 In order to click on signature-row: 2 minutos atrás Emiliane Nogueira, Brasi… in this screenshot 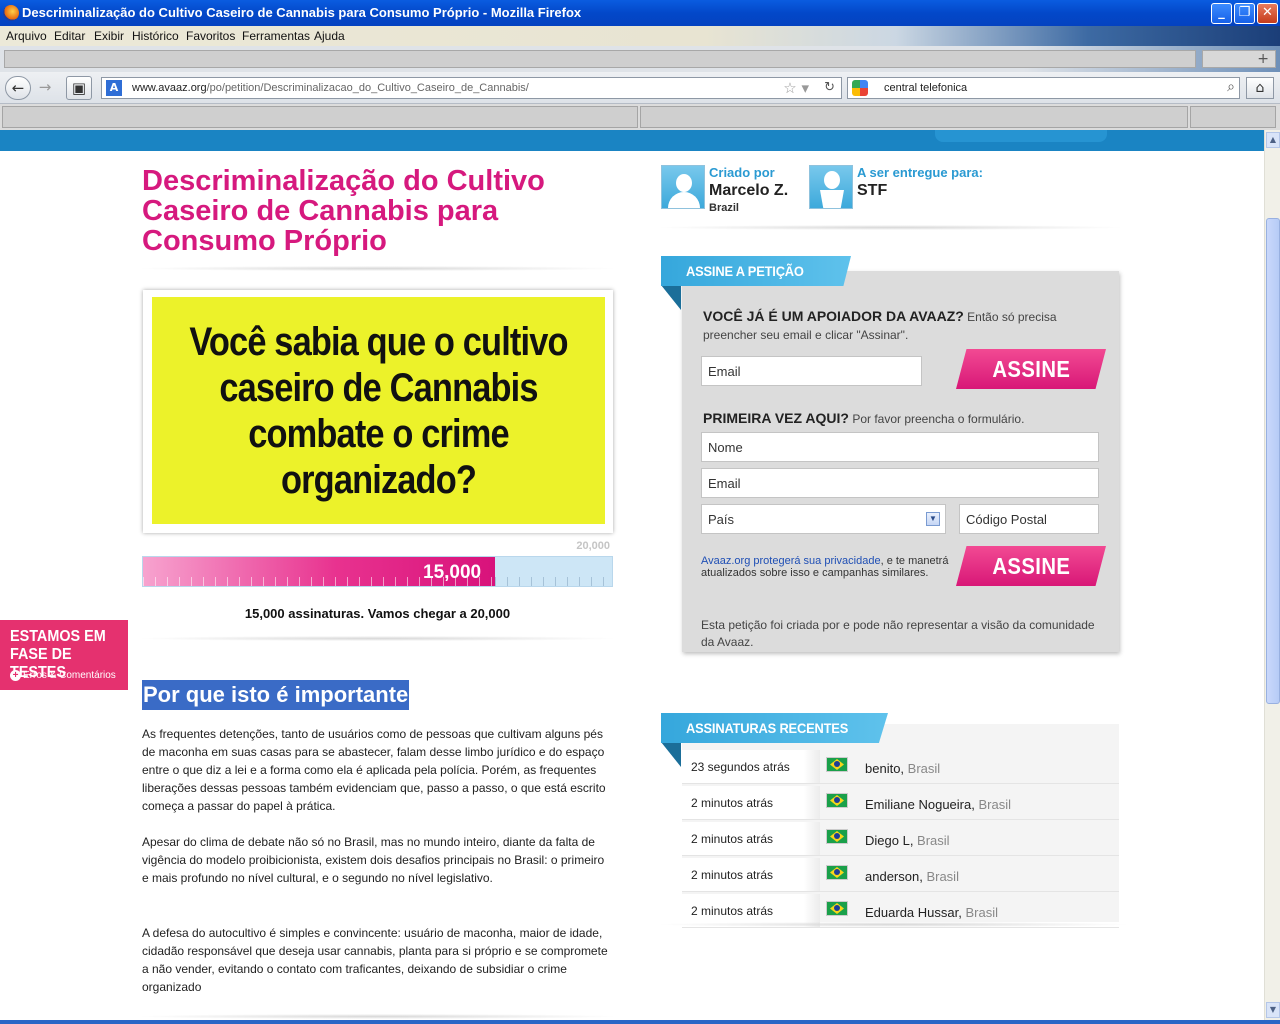, I will do `click(900, 803)`.